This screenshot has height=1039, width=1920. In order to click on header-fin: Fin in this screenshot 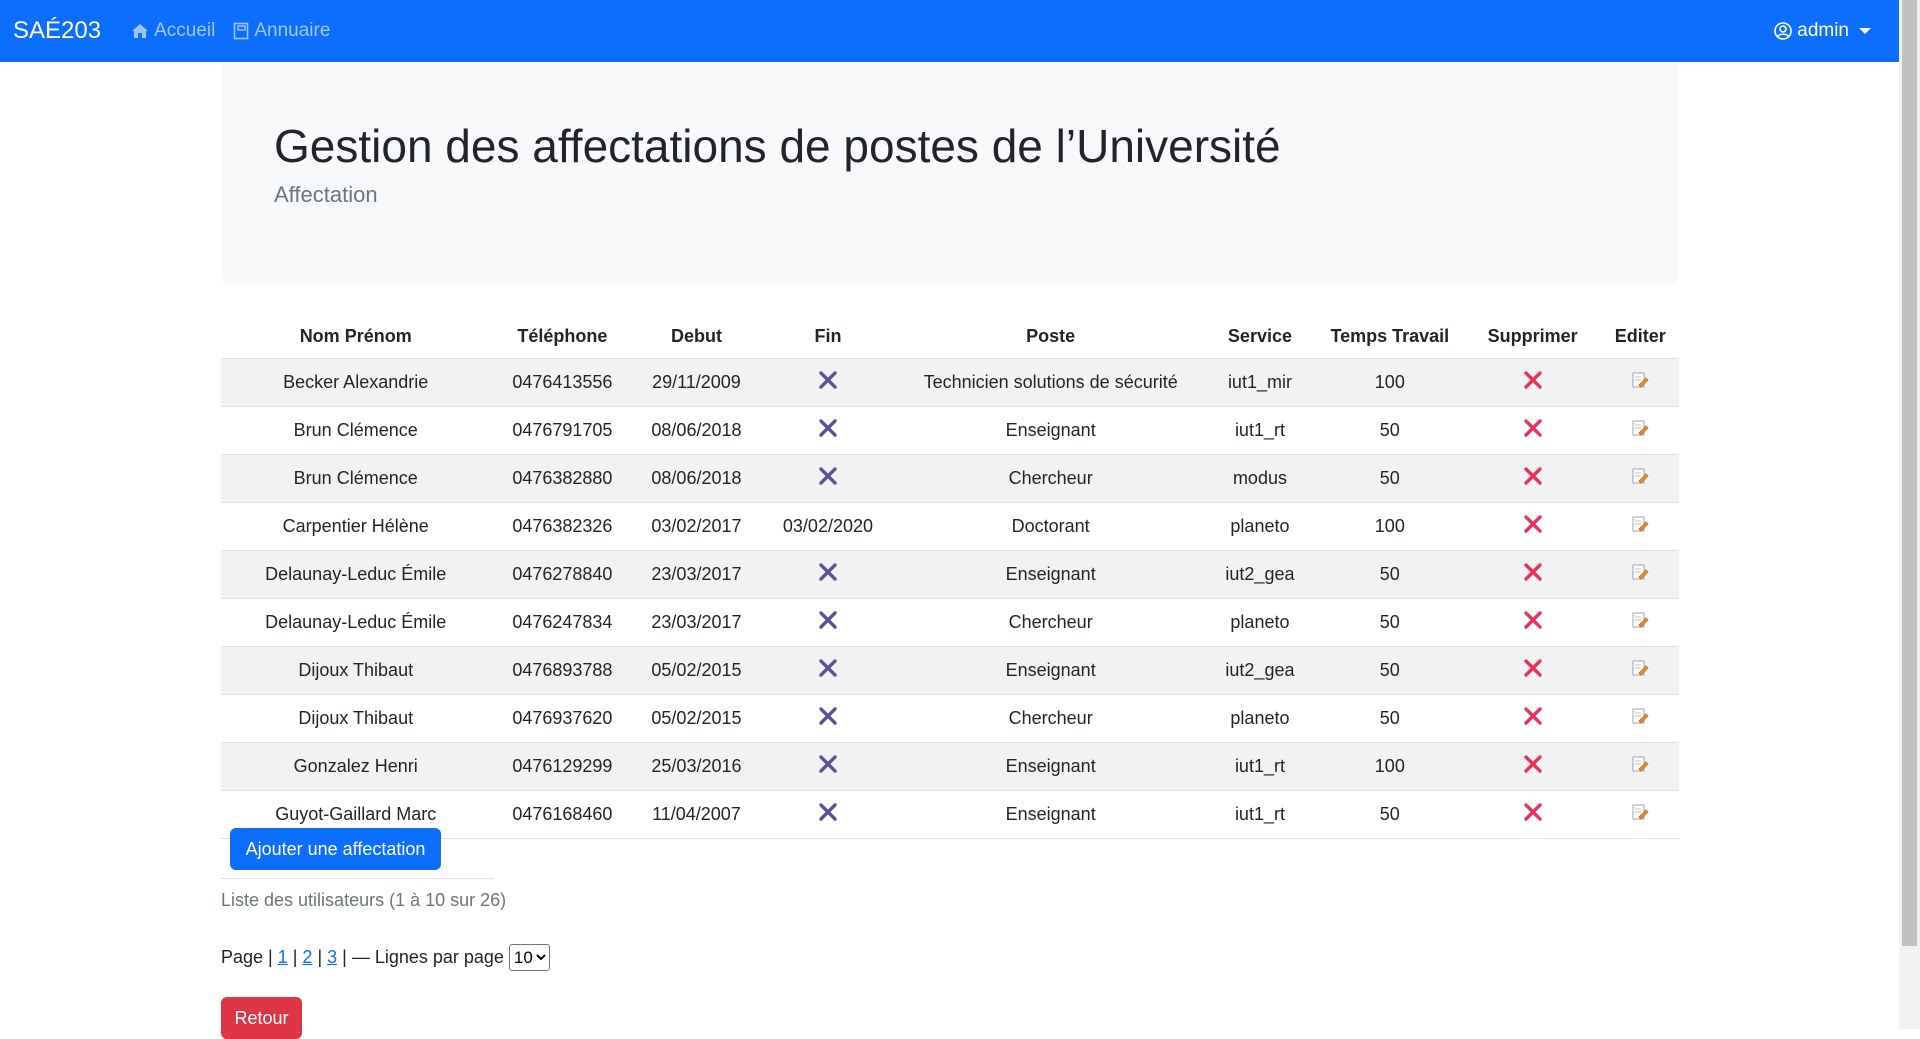, I will do `click(828, 336)`.